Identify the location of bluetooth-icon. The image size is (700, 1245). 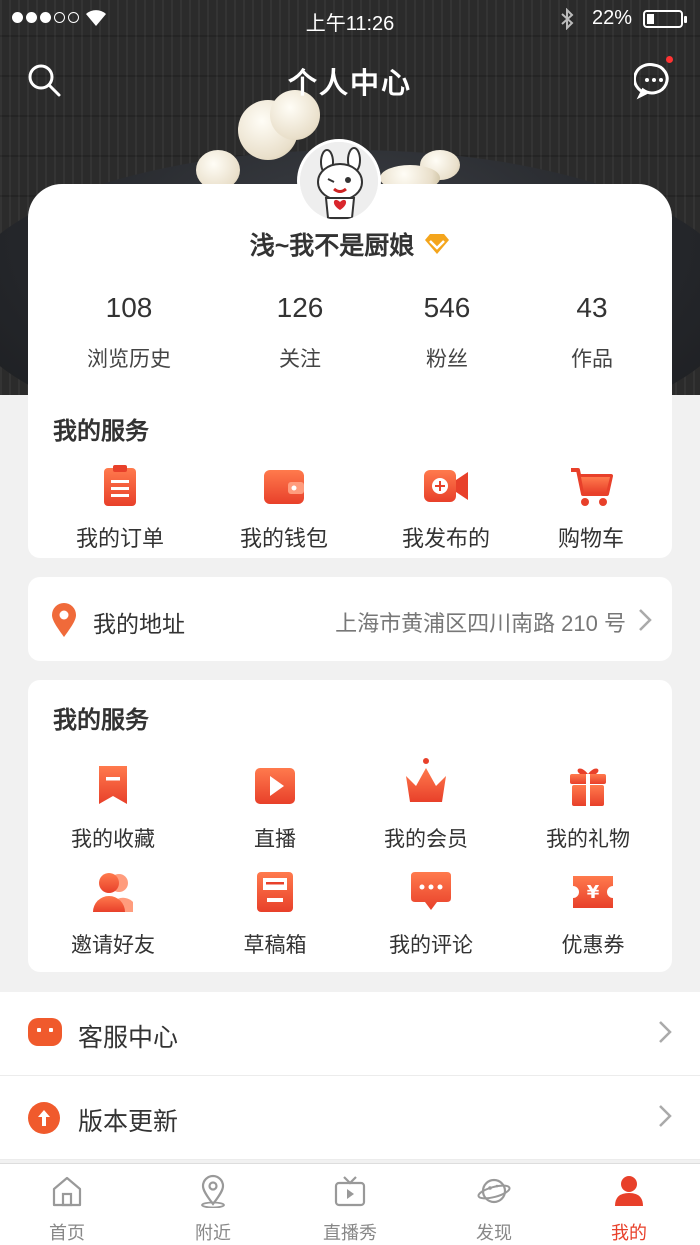
(567, 19).